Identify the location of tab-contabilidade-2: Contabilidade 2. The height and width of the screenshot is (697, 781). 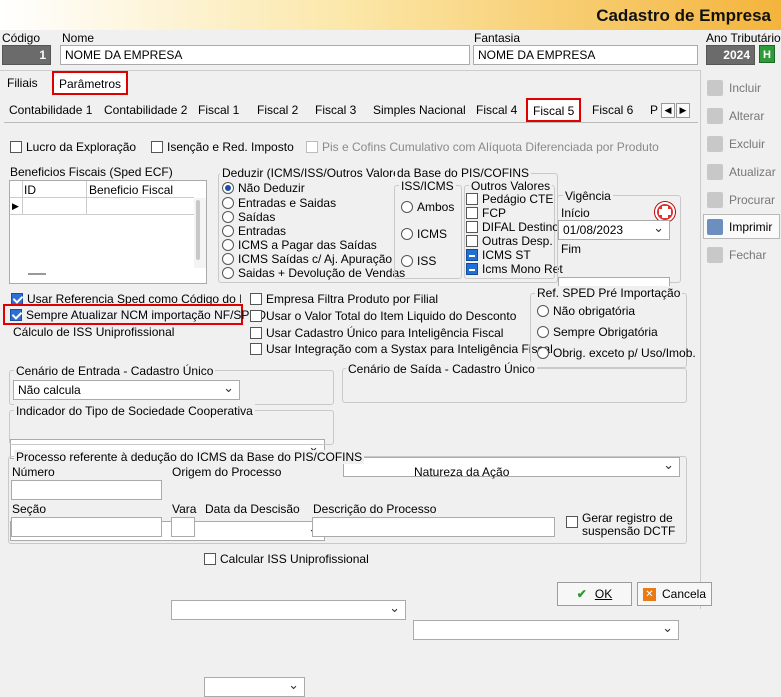
(145, 110).